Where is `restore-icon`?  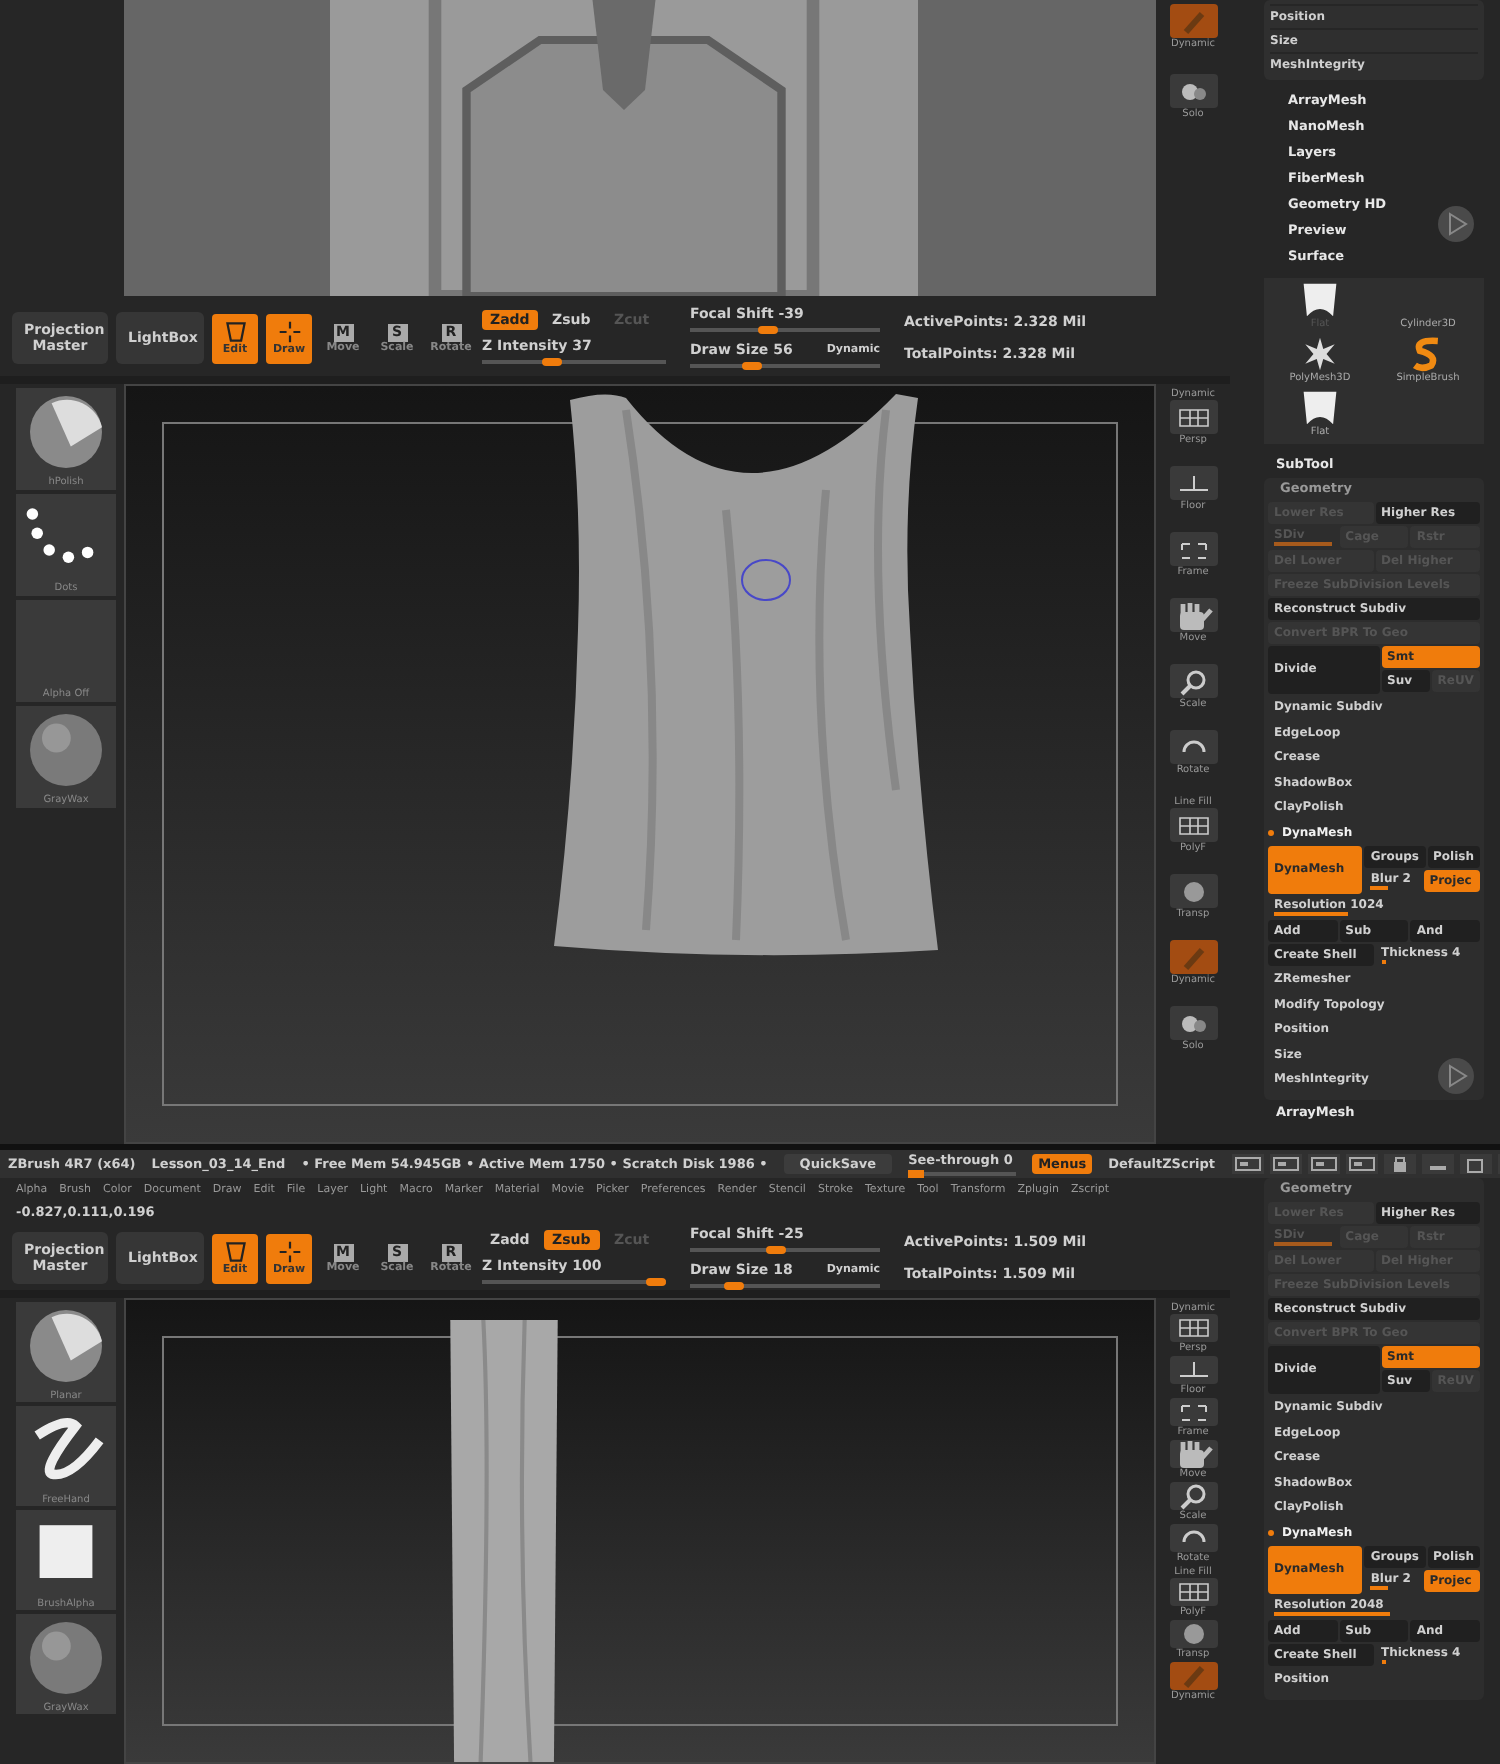 restore-icon is located at coordinates (1475, 1164).